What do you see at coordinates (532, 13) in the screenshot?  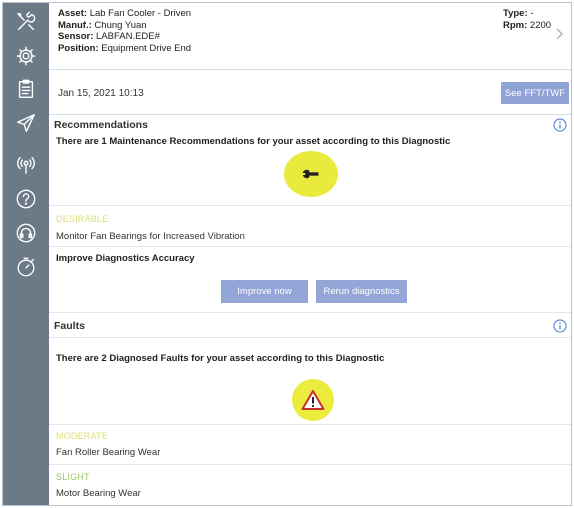 I see `type-value: -` at bounding box center [532, 13].